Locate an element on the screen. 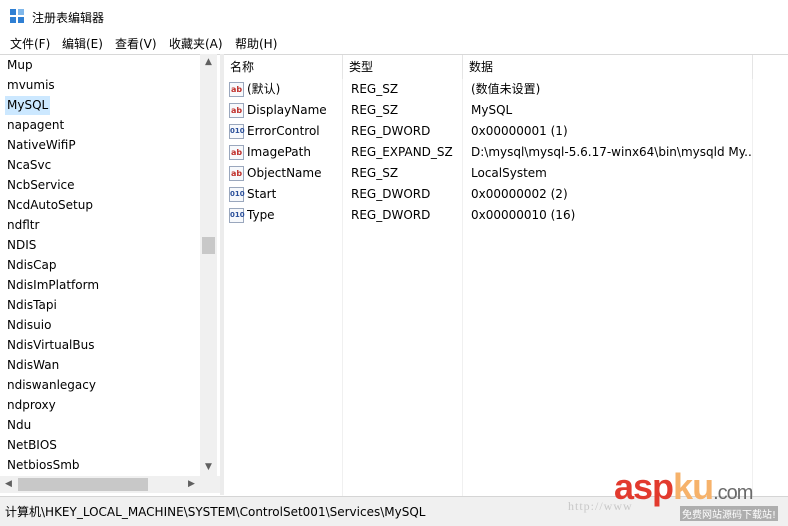 The width and height of the screenshot is (788, 526). menu-view: 查看(V) is located at coordinates (136, 43).